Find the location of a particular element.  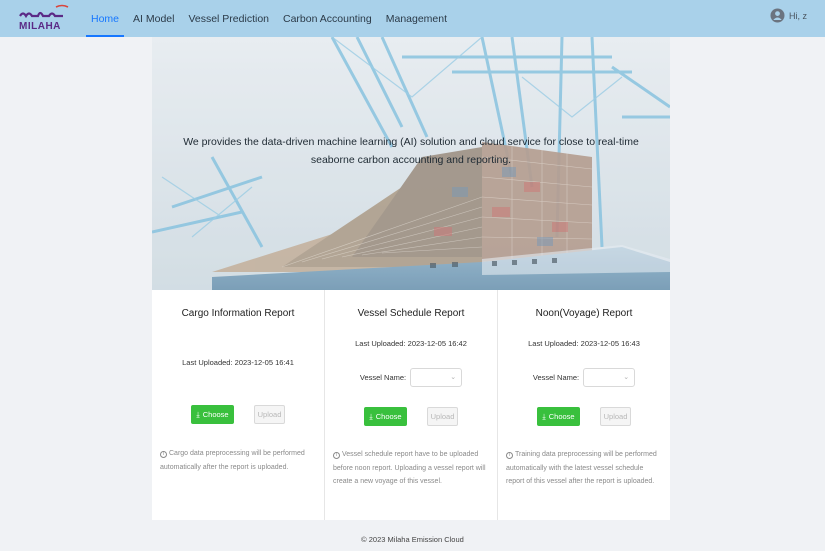

user-menu: Hi, z is located at coordinates (788, 15).